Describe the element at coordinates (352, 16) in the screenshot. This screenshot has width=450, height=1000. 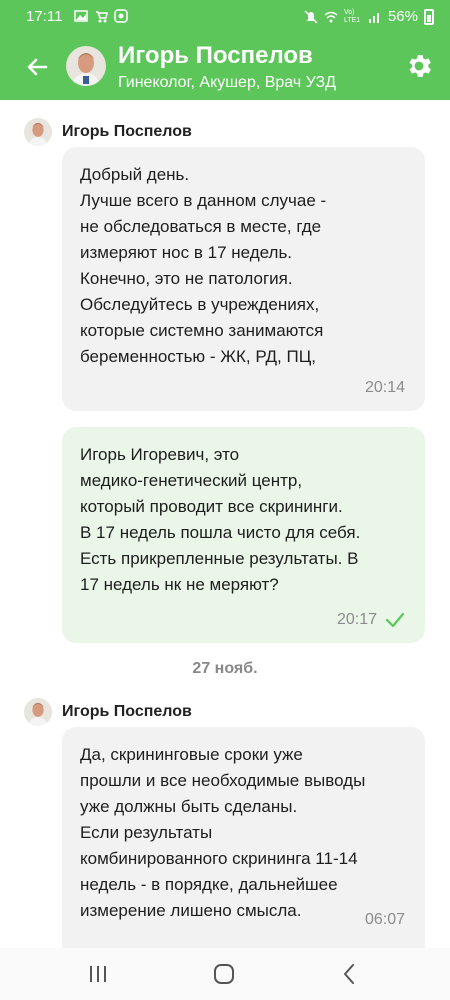
I see `network-label: Vo) LTE1` at that location.